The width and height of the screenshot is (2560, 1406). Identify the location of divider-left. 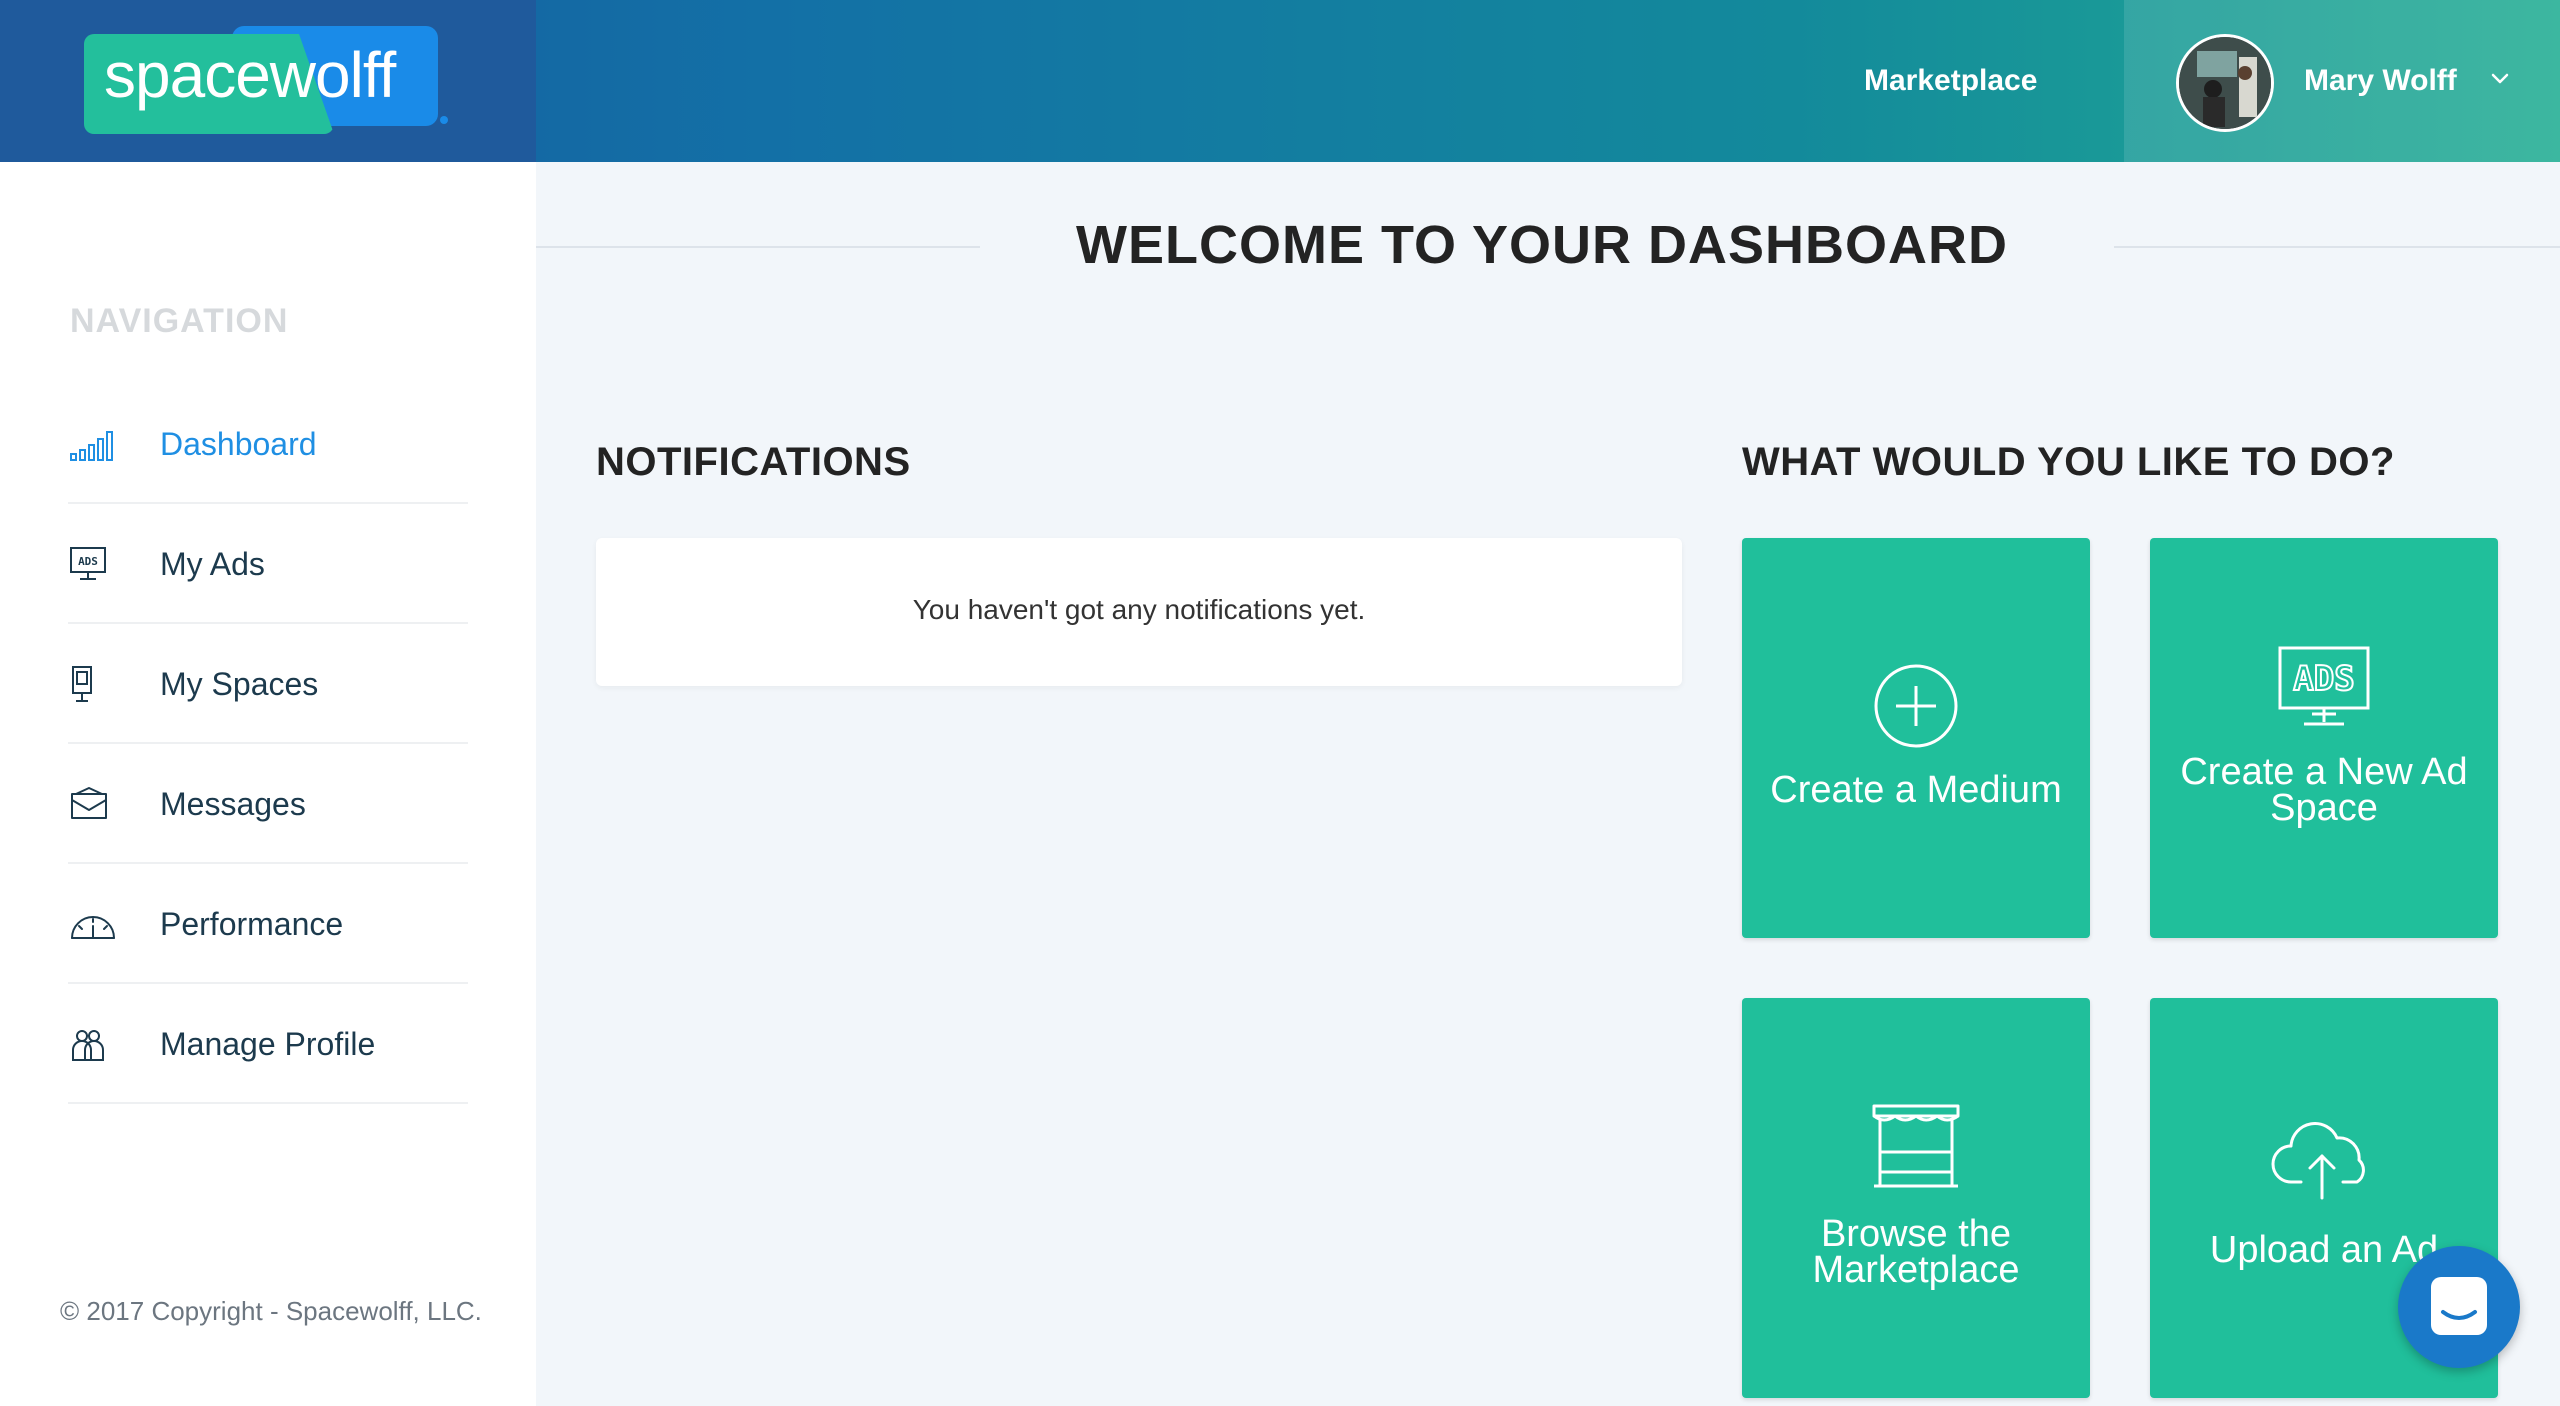
(758, 247).